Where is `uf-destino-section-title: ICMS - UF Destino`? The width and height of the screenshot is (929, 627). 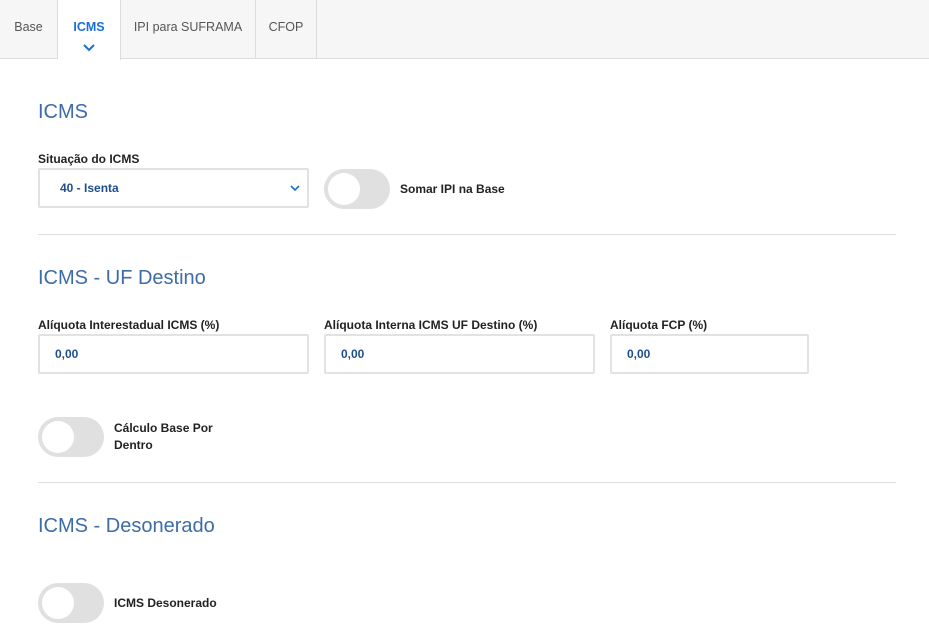
uf-destino-section-title: ICMS - UF Destino is located at coordinates (122, 278).